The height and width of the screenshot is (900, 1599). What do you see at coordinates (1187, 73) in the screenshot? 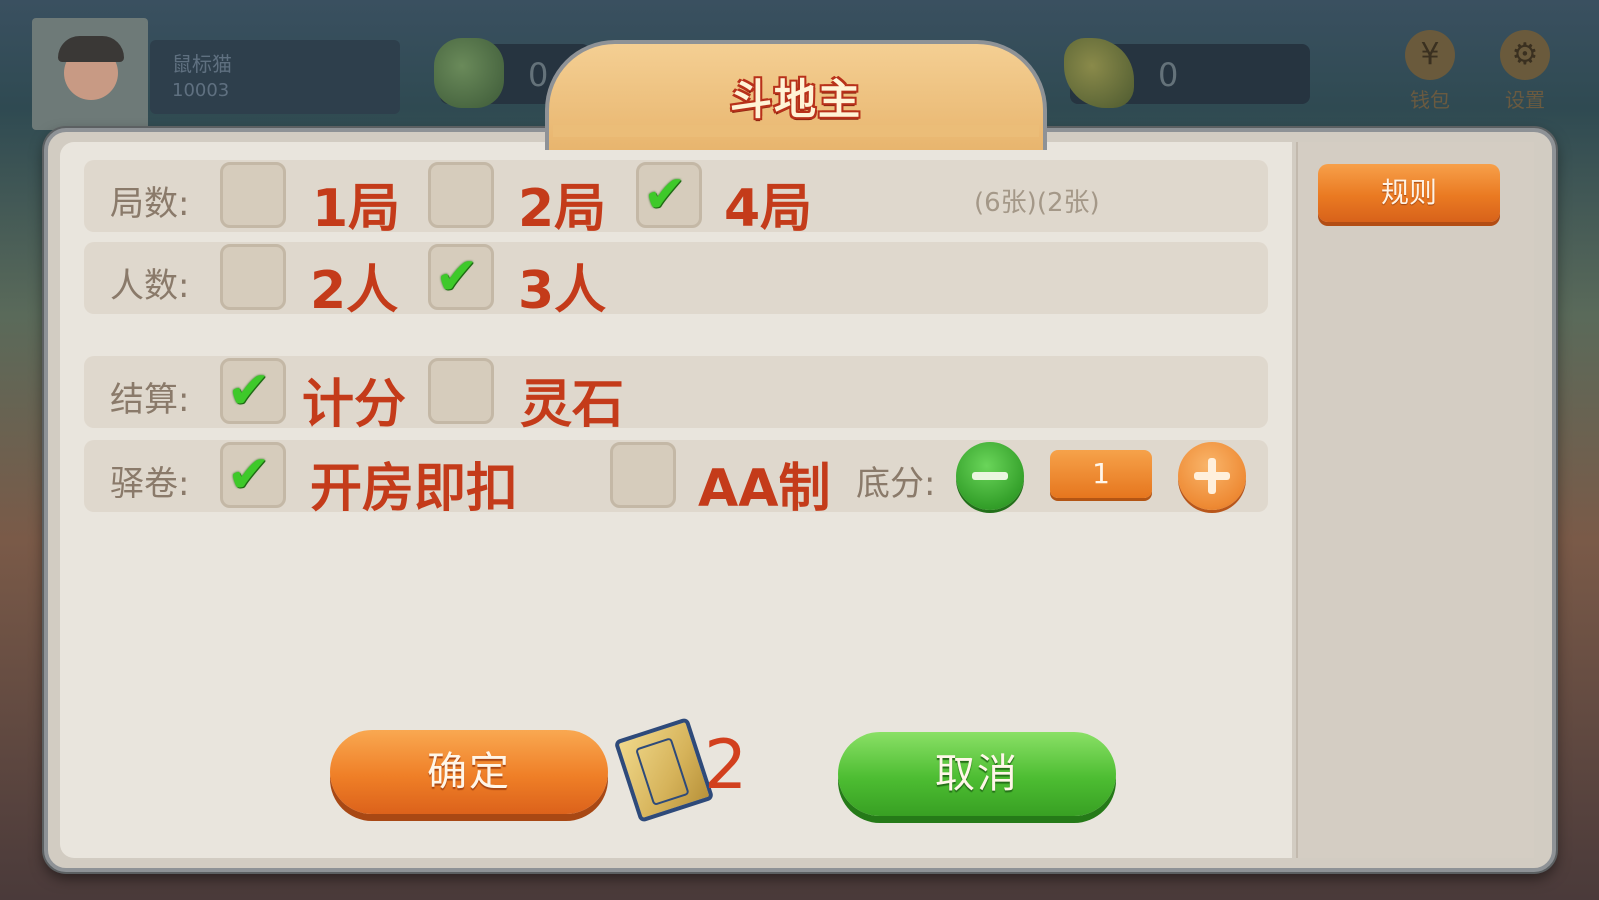
I see `stone-resource: 0` at bounding box center [1187, 73].